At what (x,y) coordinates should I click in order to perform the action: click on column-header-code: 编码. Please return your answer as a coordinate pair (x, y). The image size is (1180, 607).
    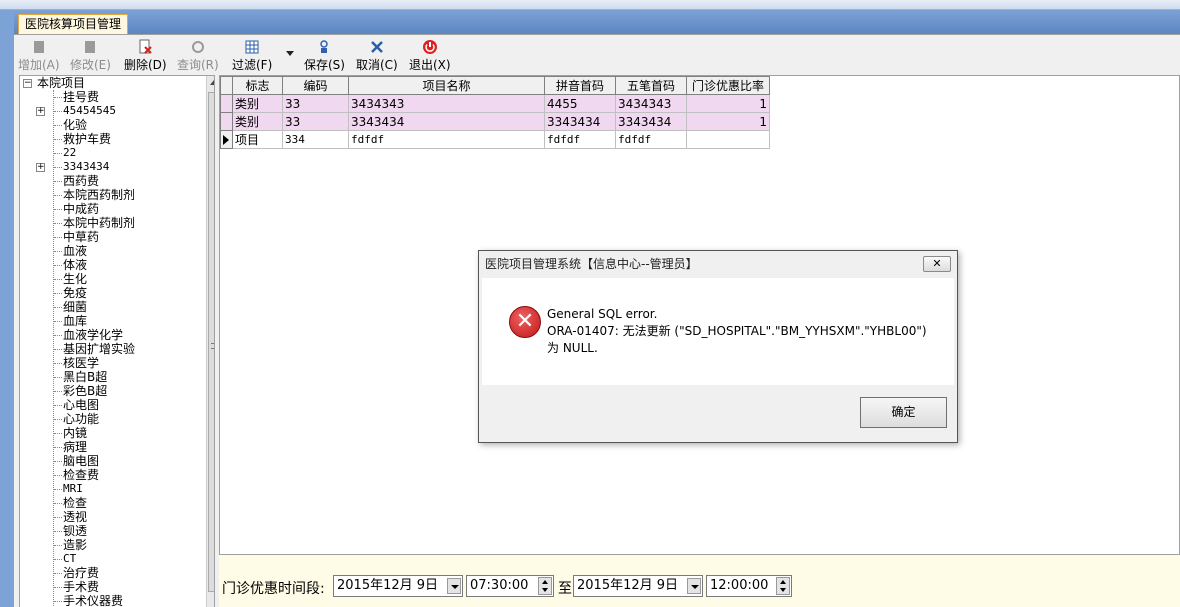
    Looking at the image, I should click on (315, 85).